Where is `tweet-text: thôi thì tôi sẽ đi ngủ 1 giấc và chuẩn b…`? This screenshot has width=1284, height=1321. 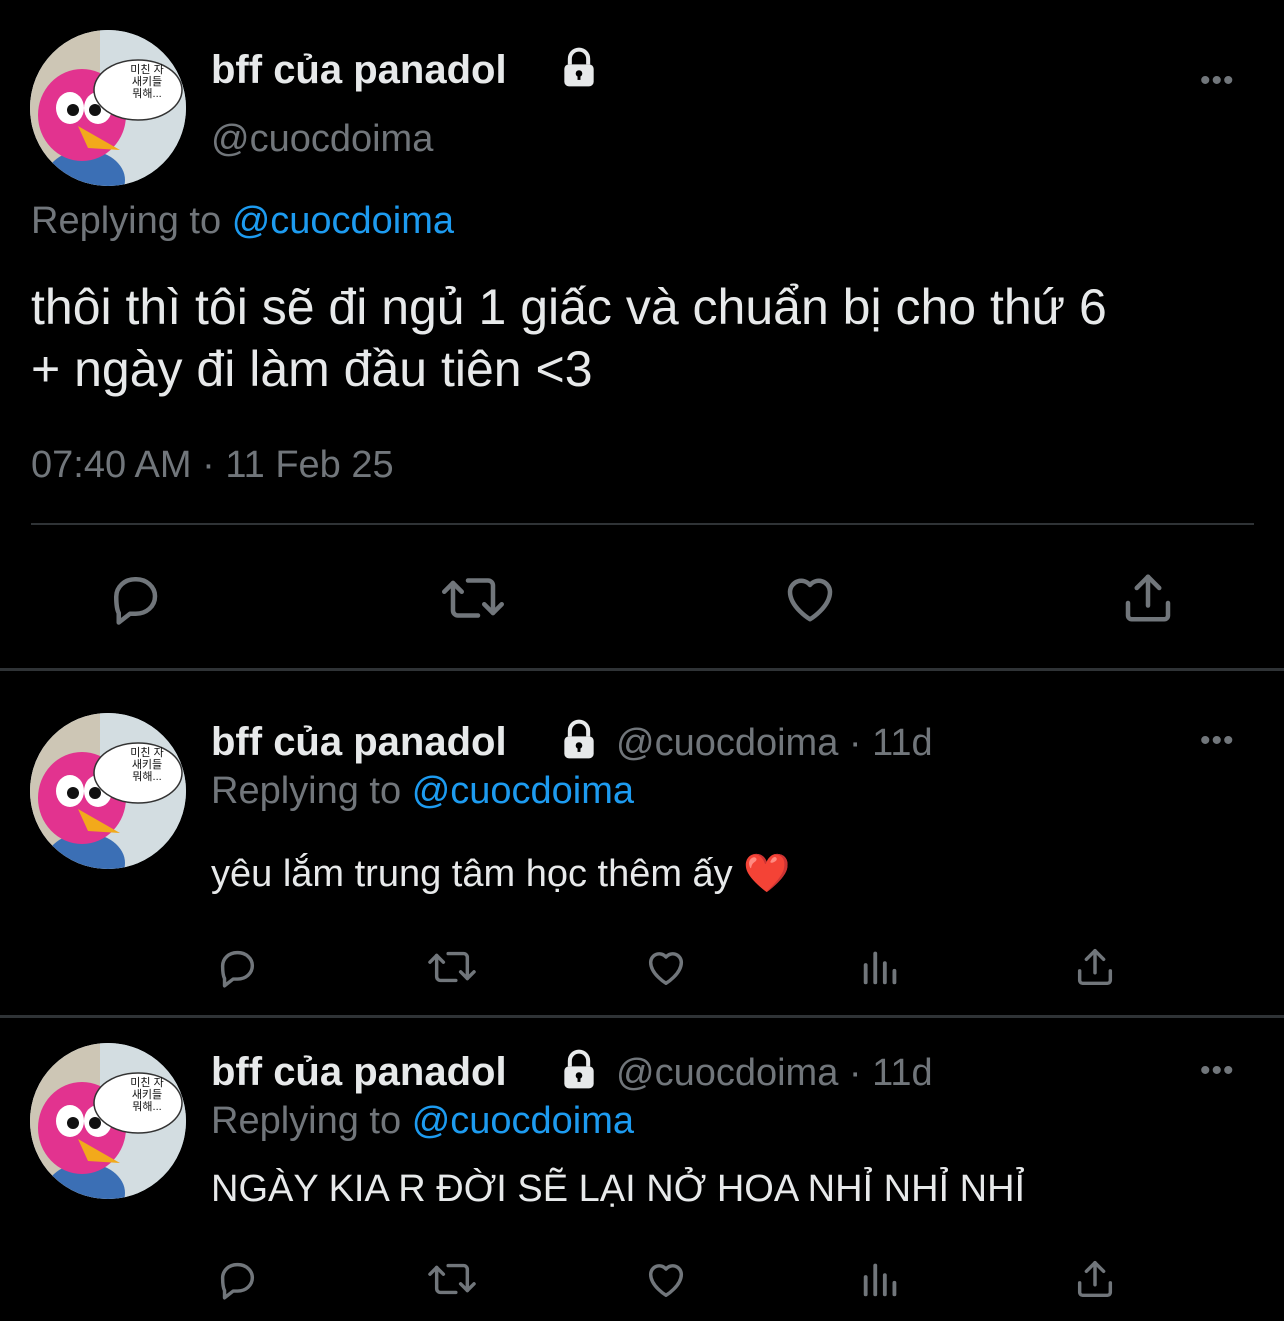
tweet-text: thôi thì tôi sẽ đi ngủ 1 giấc và chuẩn b… is located at coordinates (569, 338).